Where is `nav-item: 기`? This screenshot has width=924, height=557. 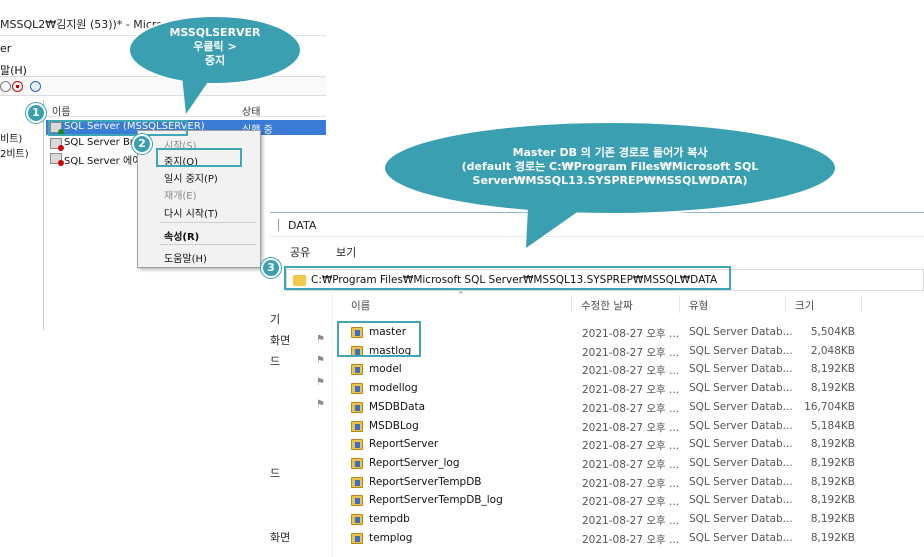 nav-item: 기 is located at coordinates (275, 319).